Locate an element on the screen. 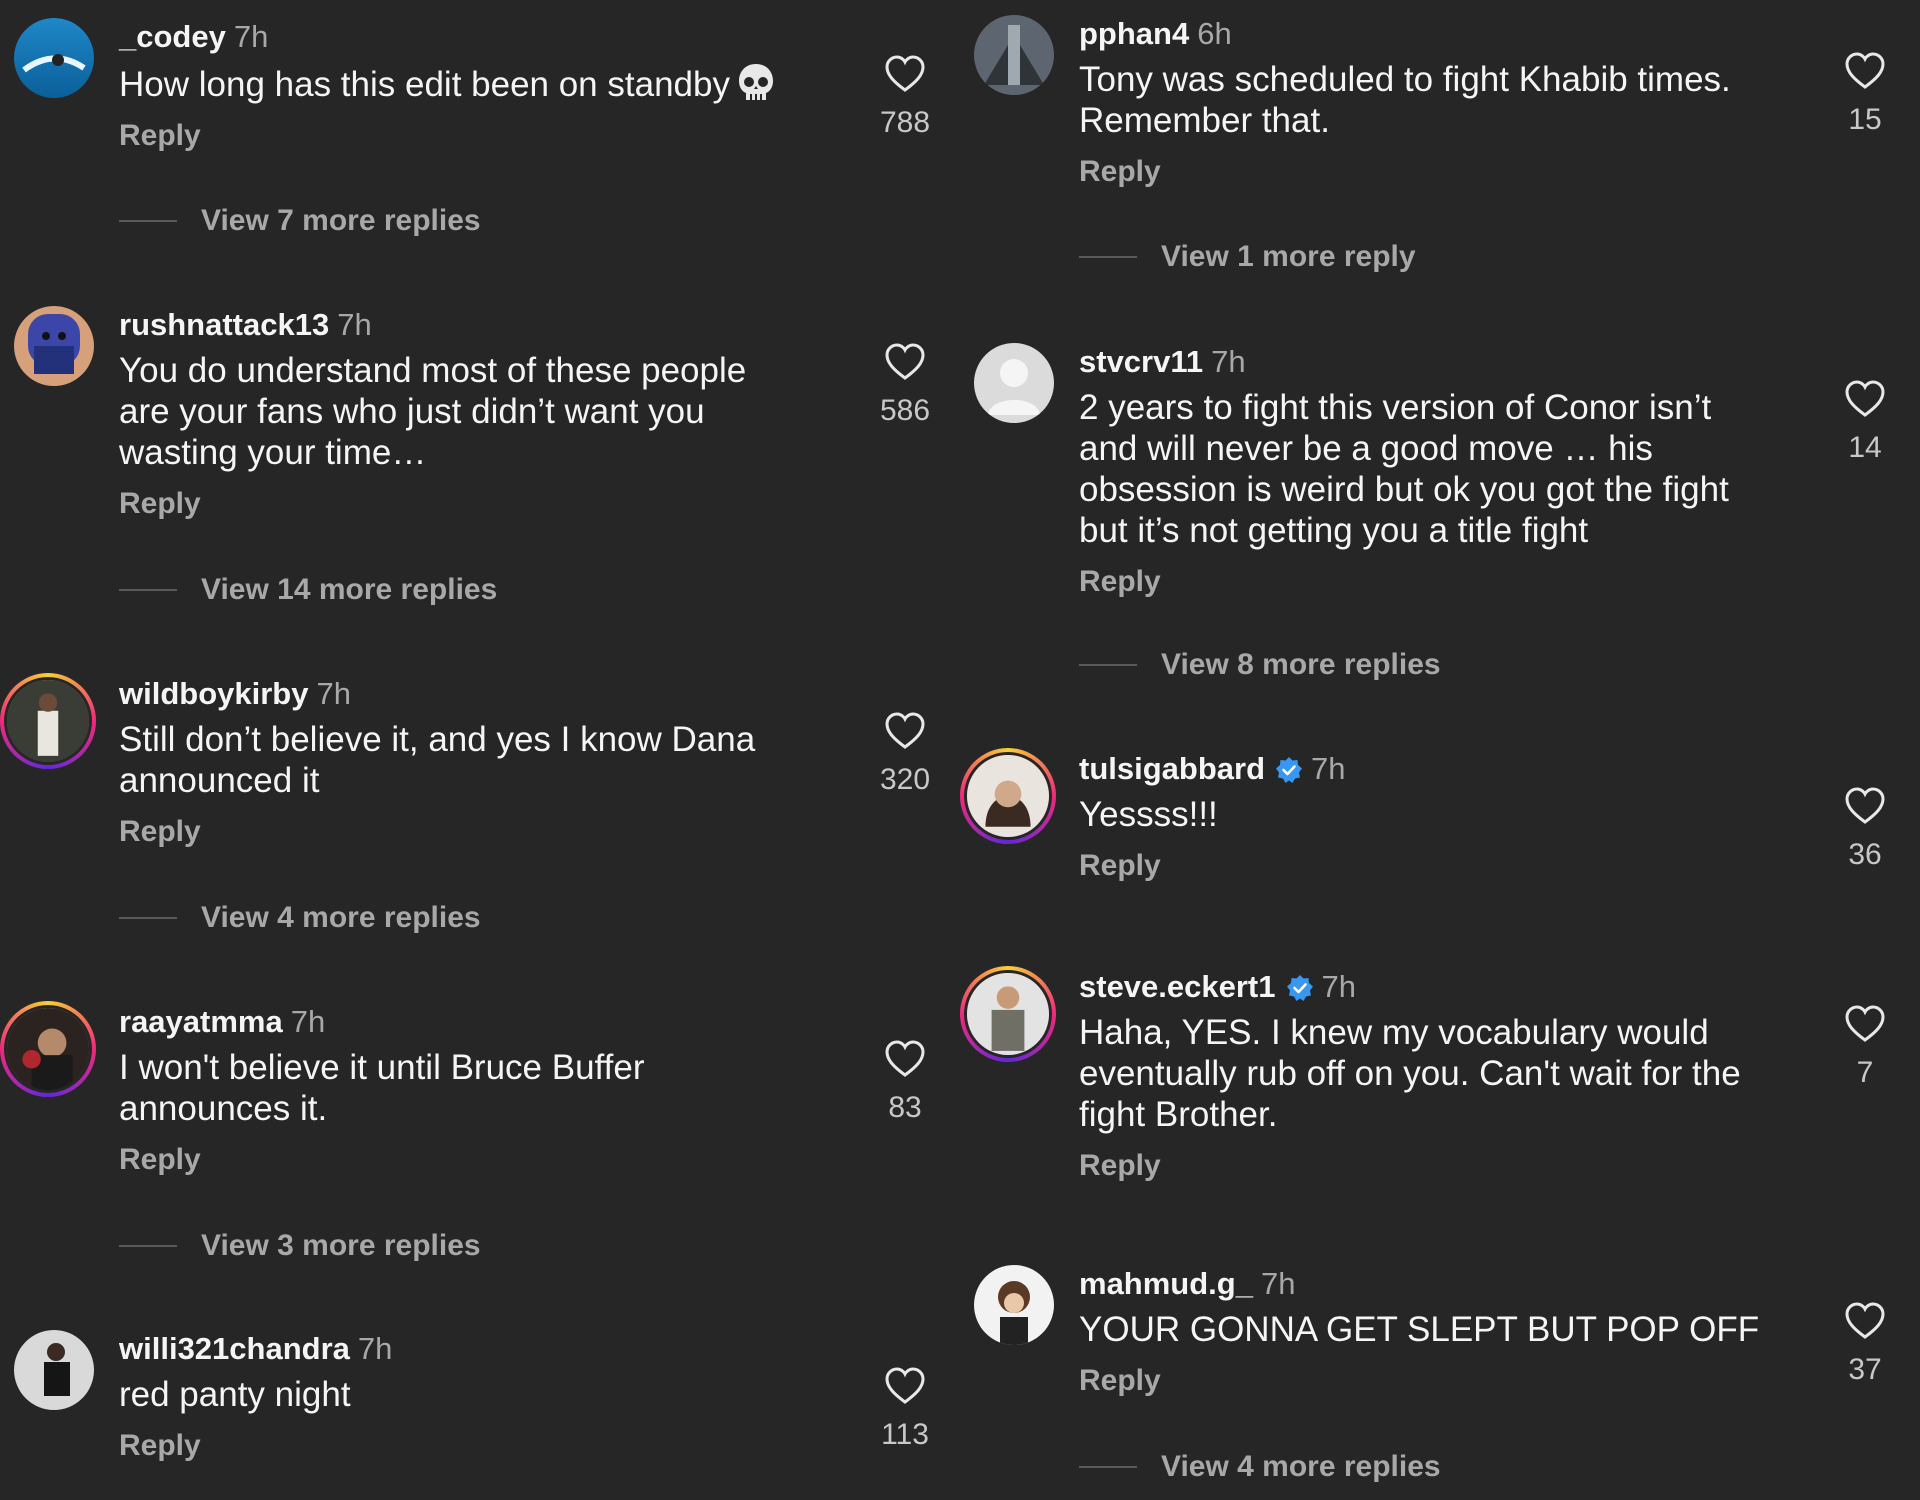  like-control: 83 is located at coordinates (905, 1082).